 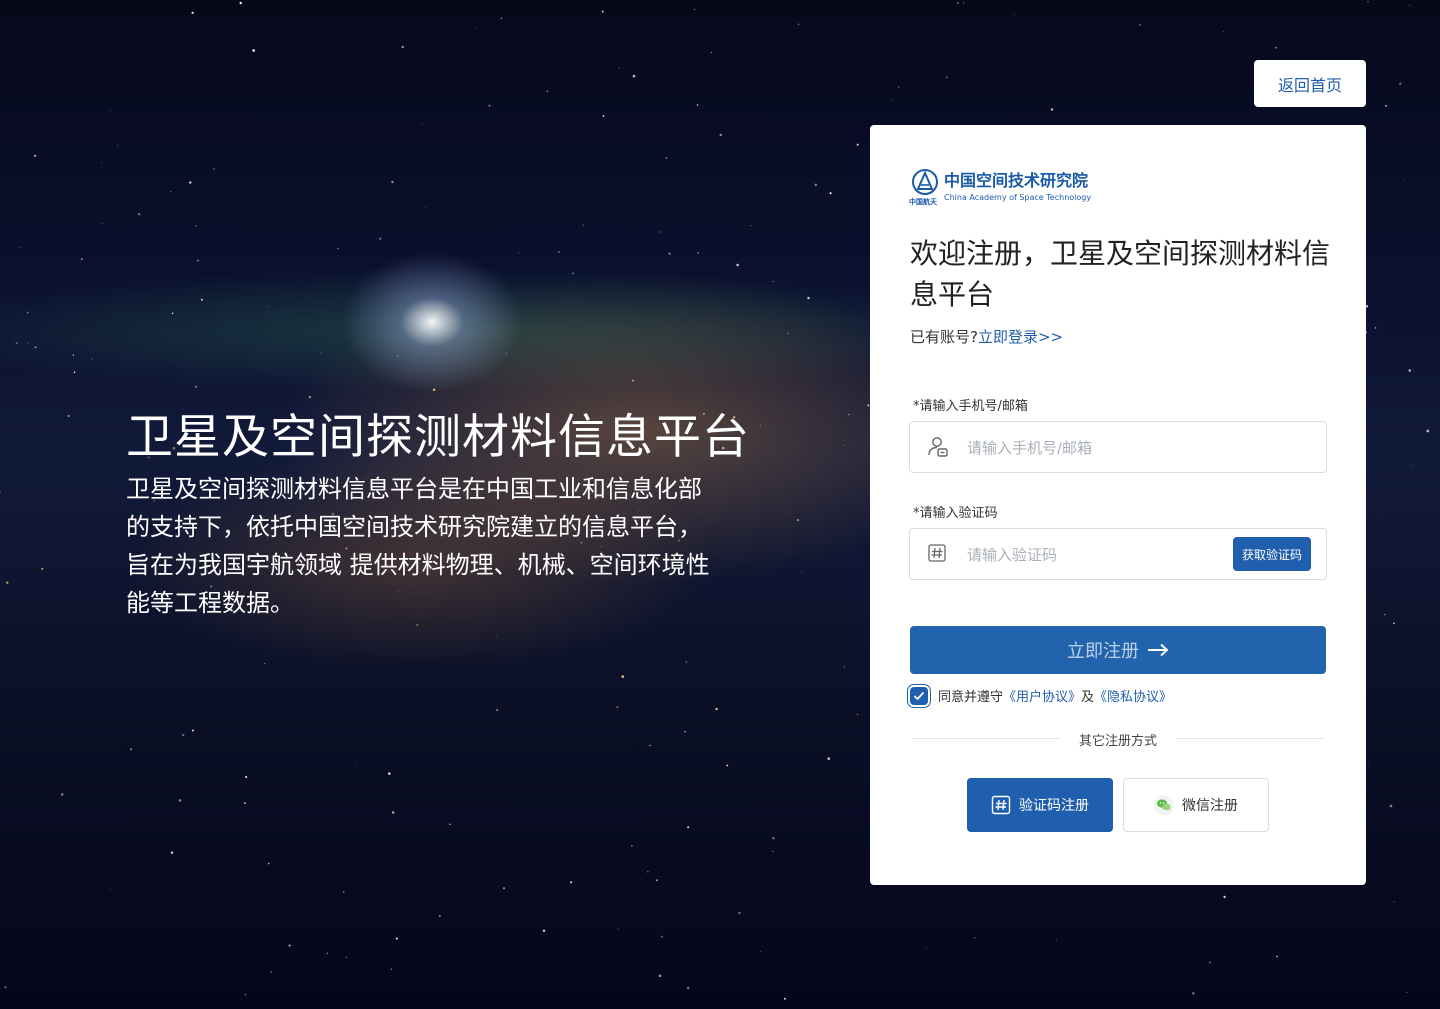 What do you see at coordinates (944, 337) in the screenshot?
I see `have-account-text: 已有账号?` at bounding box center [944, 337].